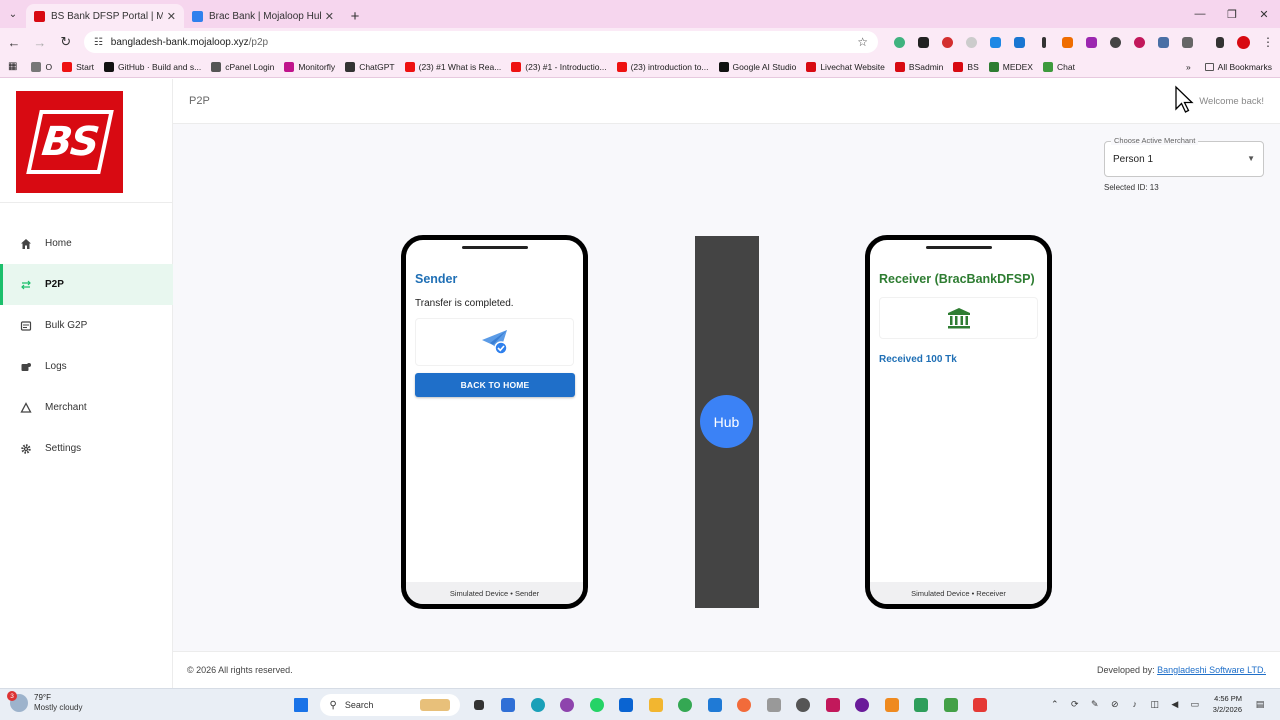 Image resolution: width=1280 pixels, height=720 pixels. What do you see at coordinates (13, 14) in the screenshot?
I see `tab-search-chevron-icon: ⌄` at bounding box center [13, 14].